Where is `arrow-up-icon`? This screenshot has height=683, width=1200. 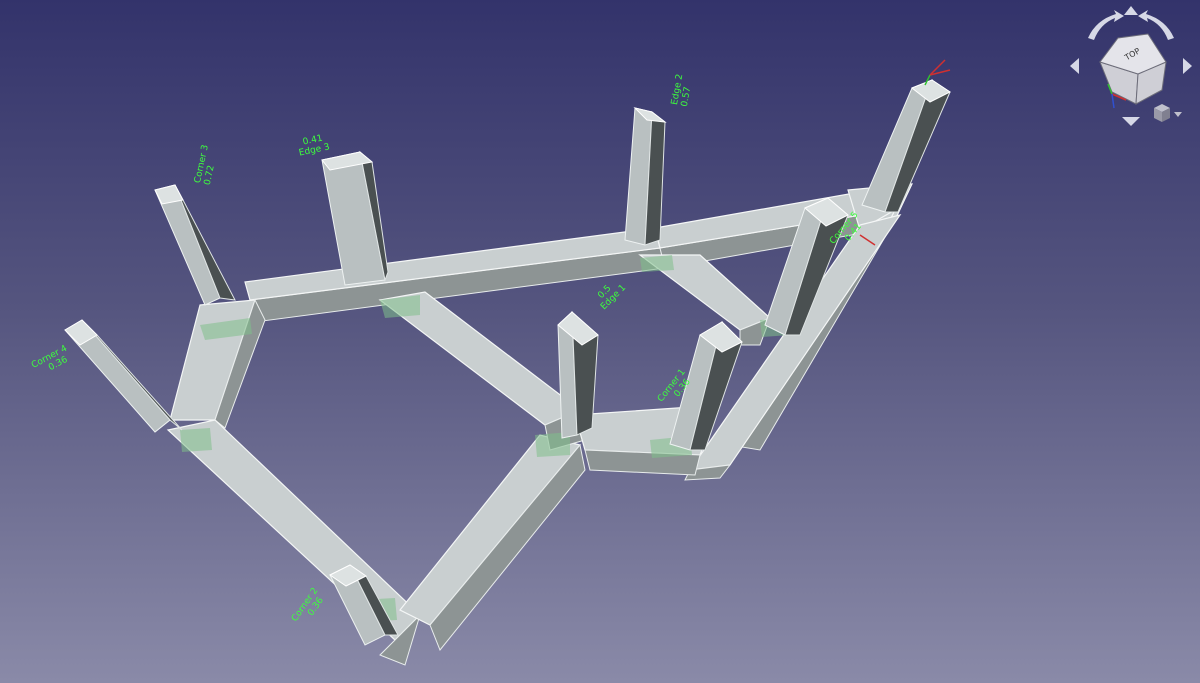
arrow-up-icon is located at coordinates (1131, 10).